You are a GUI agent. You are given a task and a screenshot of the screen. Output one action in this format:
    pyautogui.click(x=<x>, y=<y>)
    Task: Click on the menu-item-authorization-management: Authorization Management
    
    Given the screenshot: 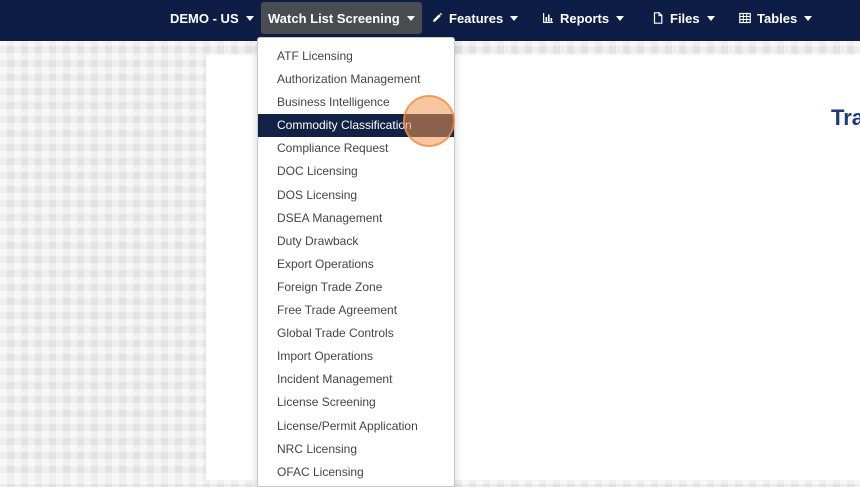 What is the action you would take?
    pyautogui.click(x=356, y=79)
    